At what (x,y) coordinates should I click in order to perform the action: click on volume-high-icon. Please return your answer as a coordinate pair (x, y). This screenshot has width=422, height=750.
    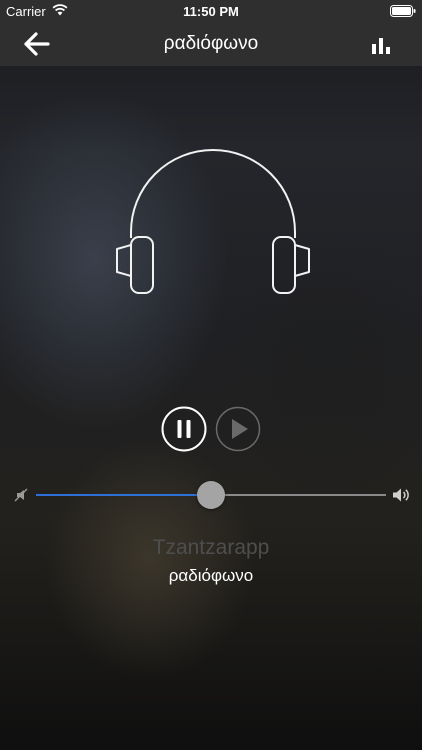
    Looking at the image, I should click on (401, 495).